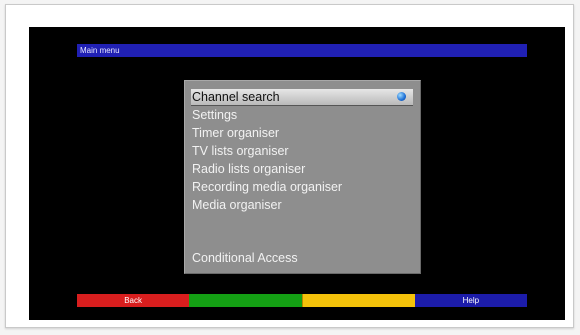  Describe the element at coordinates (249, 169) in the screenshot. I see `menu-item-label: Radio lists organiser` at that location.